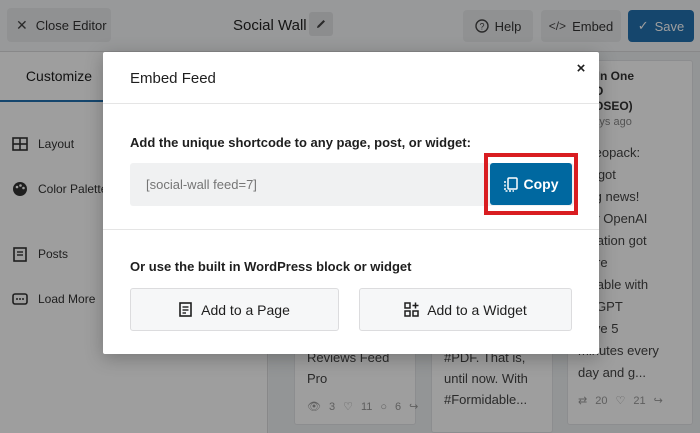  I want to click on close-icon: ×, so click(581, 68).